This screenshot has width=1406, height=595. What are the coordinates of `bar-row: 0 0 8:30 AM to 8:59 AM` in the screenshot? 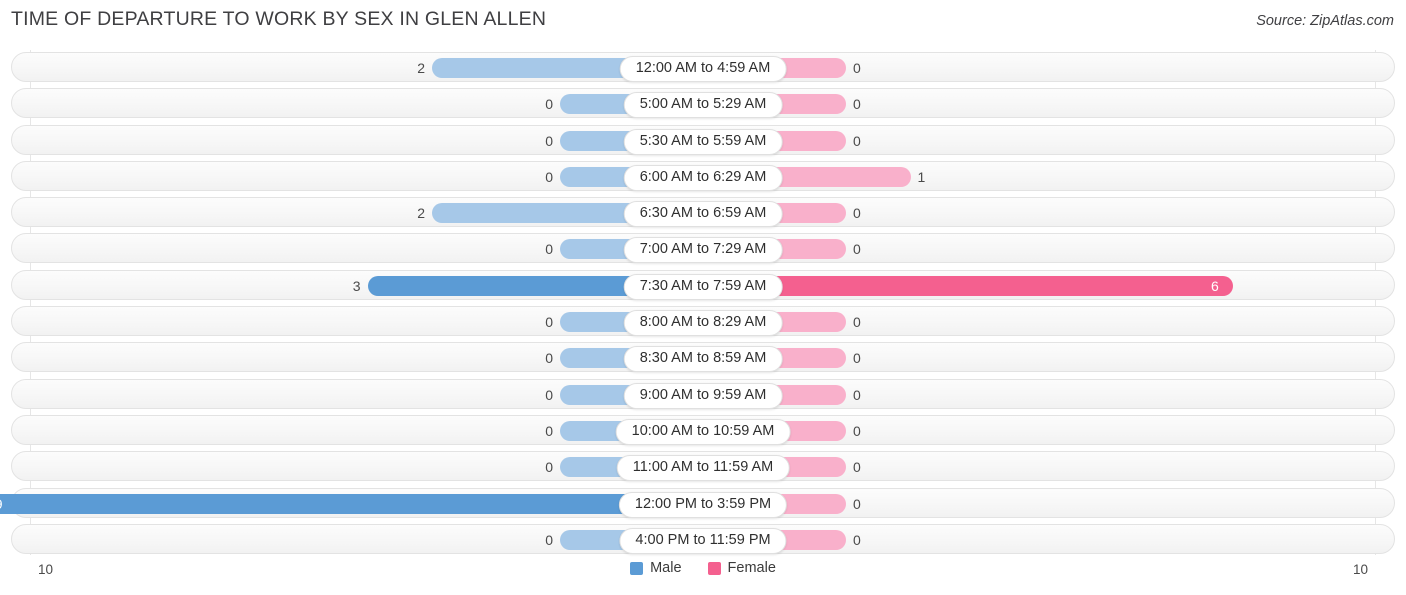 It's located at (703, 357).